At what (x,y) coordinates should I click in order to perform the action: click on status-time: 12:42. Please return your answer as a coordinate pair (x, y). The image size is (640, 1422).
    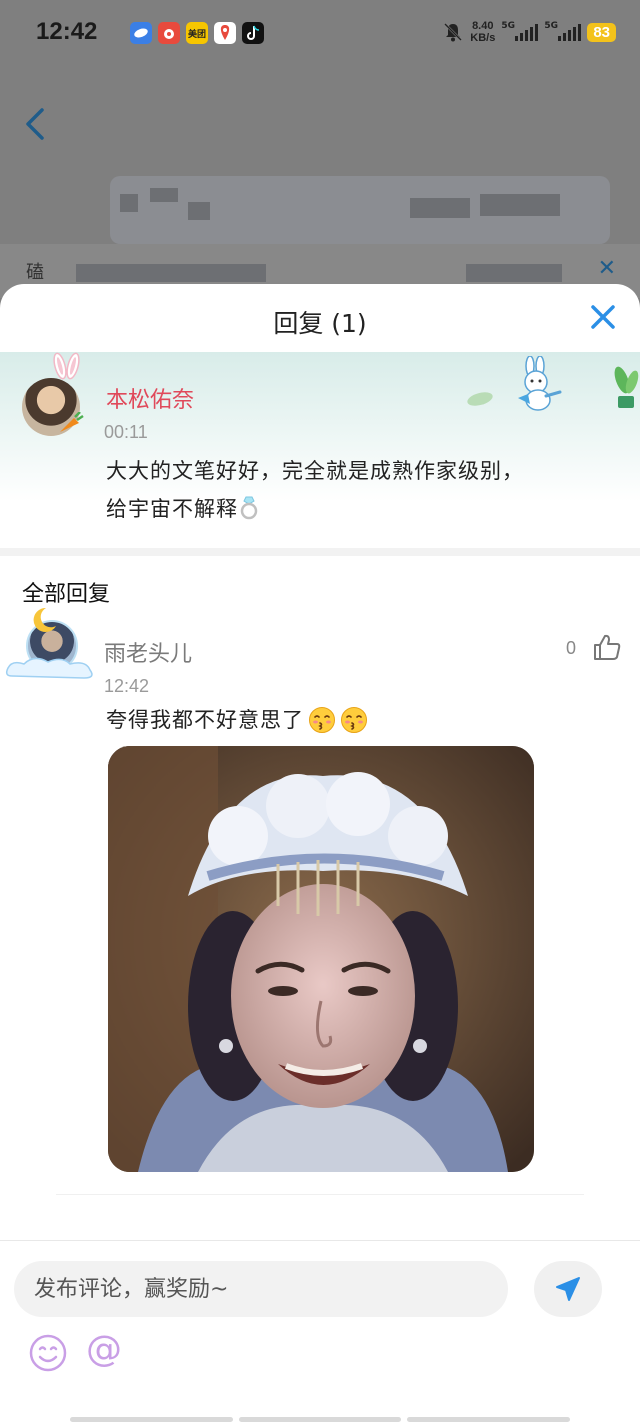
    Looking at the image, I should click on (67, 31).